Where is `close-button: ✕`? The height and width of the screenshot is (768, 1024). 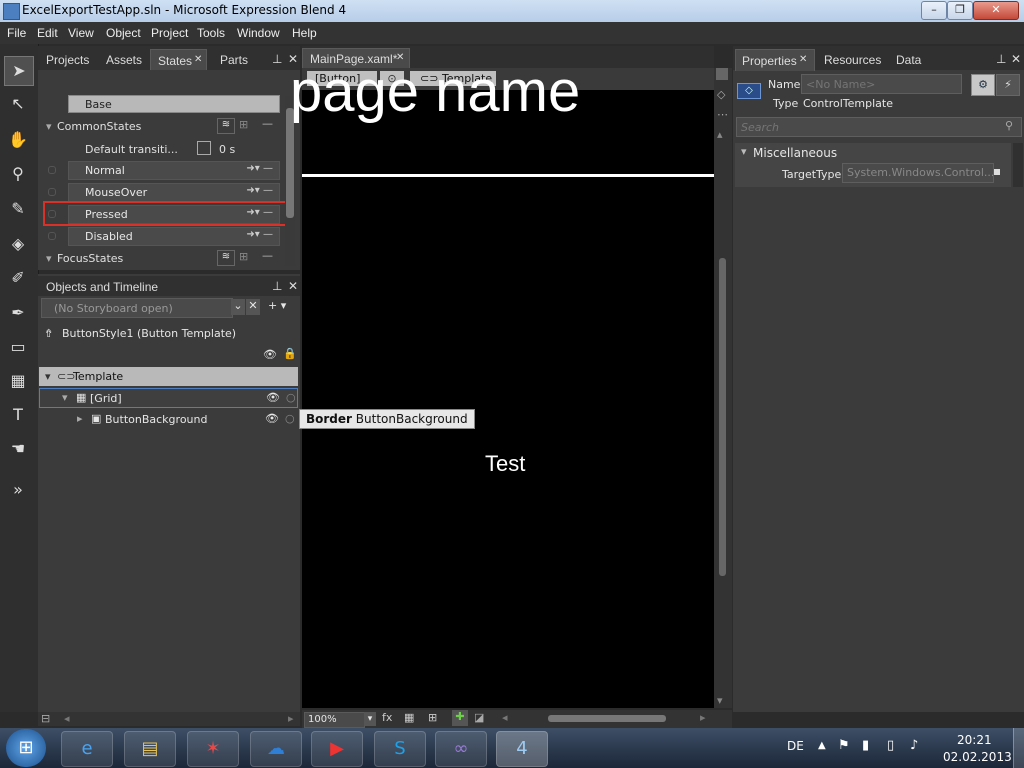 close-button: ✕ is located at coordinates (996, 10).